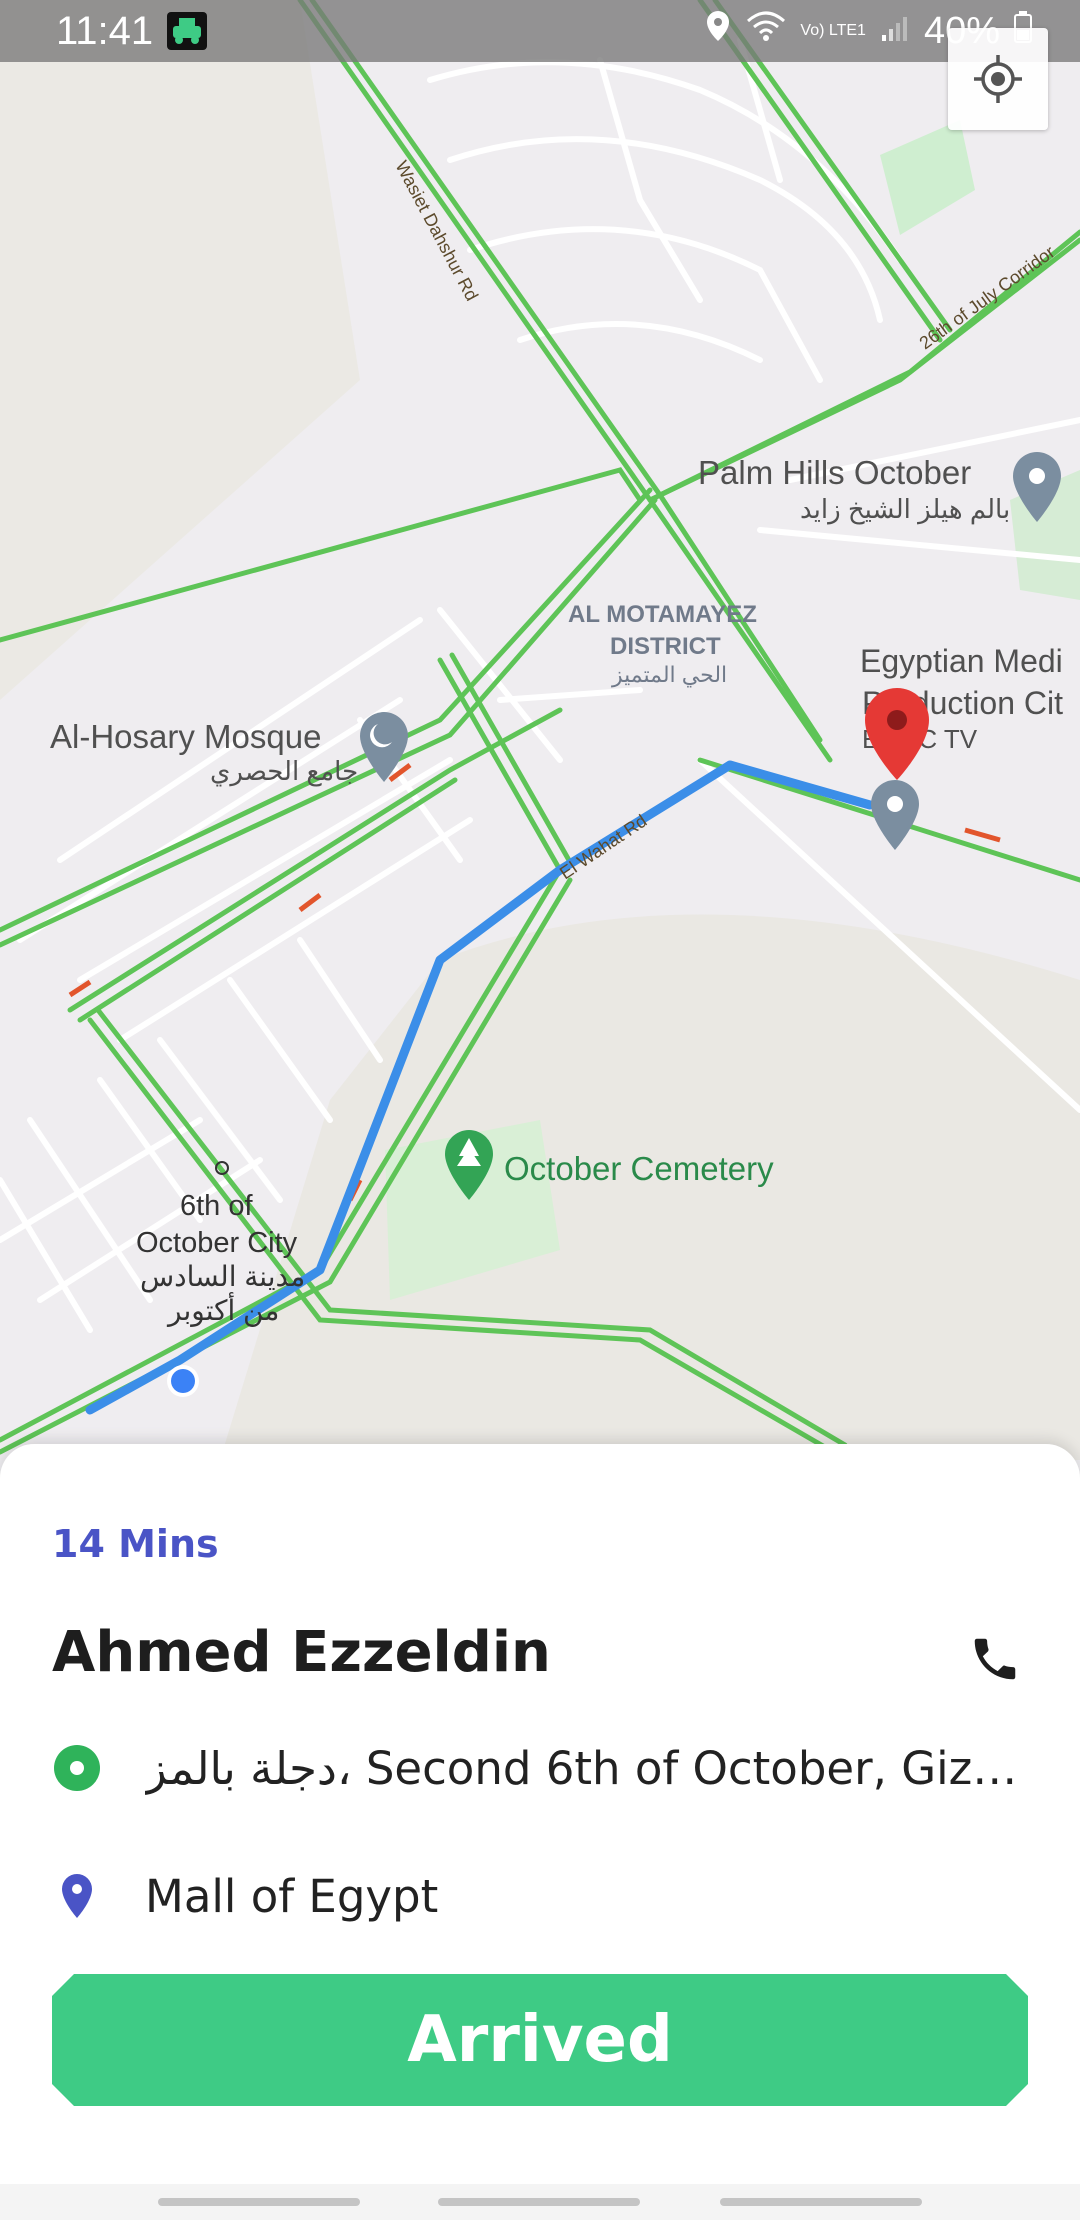 The image size is (1080, 2220). I want to click on current-location-icon, so click(183, 1381).